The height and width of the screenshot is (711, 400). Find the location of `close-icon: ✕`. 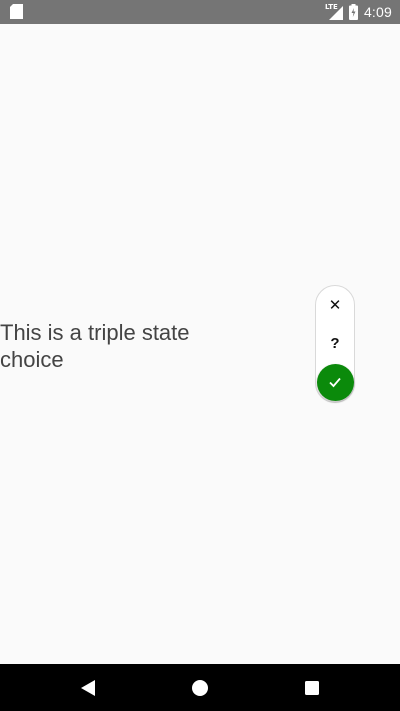

close-icon: ✕ is located at coordinates (335, 305).